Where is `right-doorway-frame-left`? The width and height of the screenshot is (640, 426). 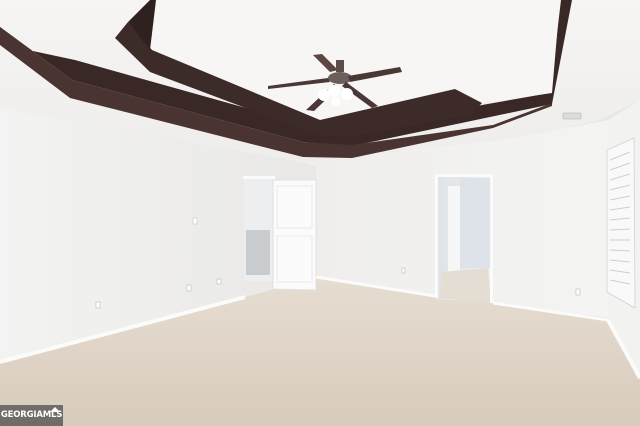
right-doorway-frame-left is located at coordinates (436, 236).